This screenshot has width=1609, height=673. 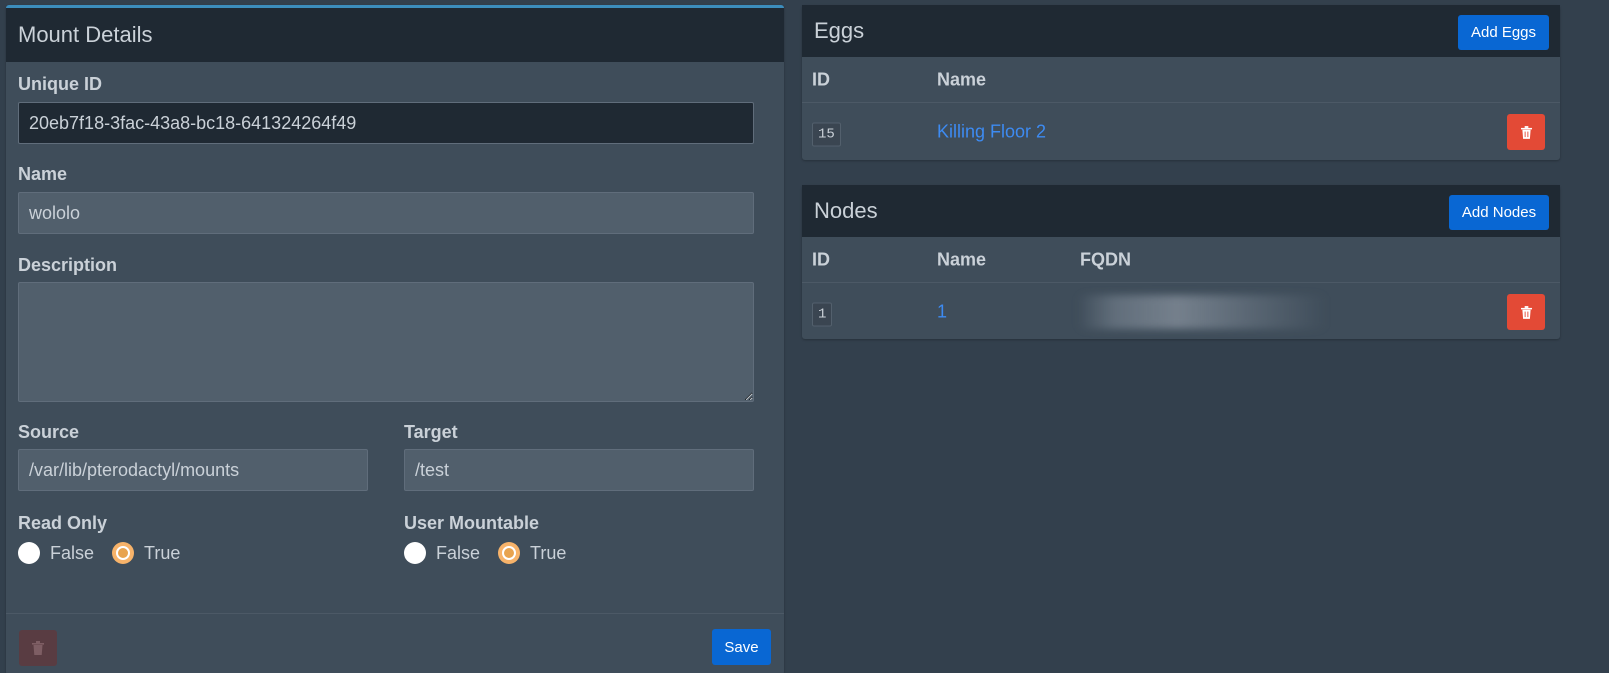 I want to click on read-only-true-label: True, so click(x=162, y=552).